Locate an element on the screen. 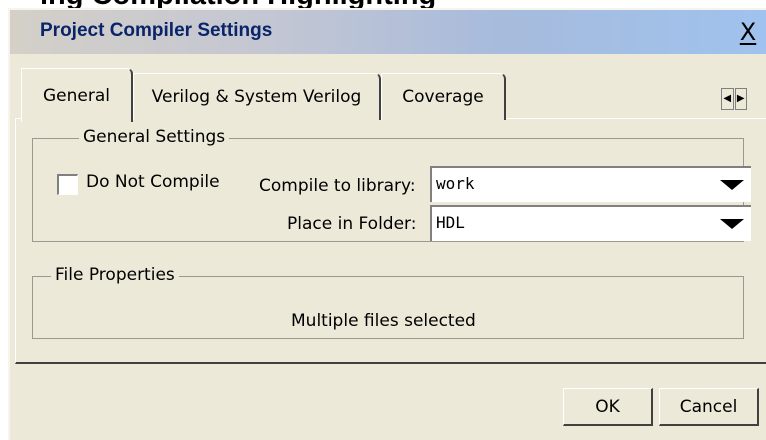 This screenshot has width=766, height=440. tab-label: General is located at coordinates (76, 95).